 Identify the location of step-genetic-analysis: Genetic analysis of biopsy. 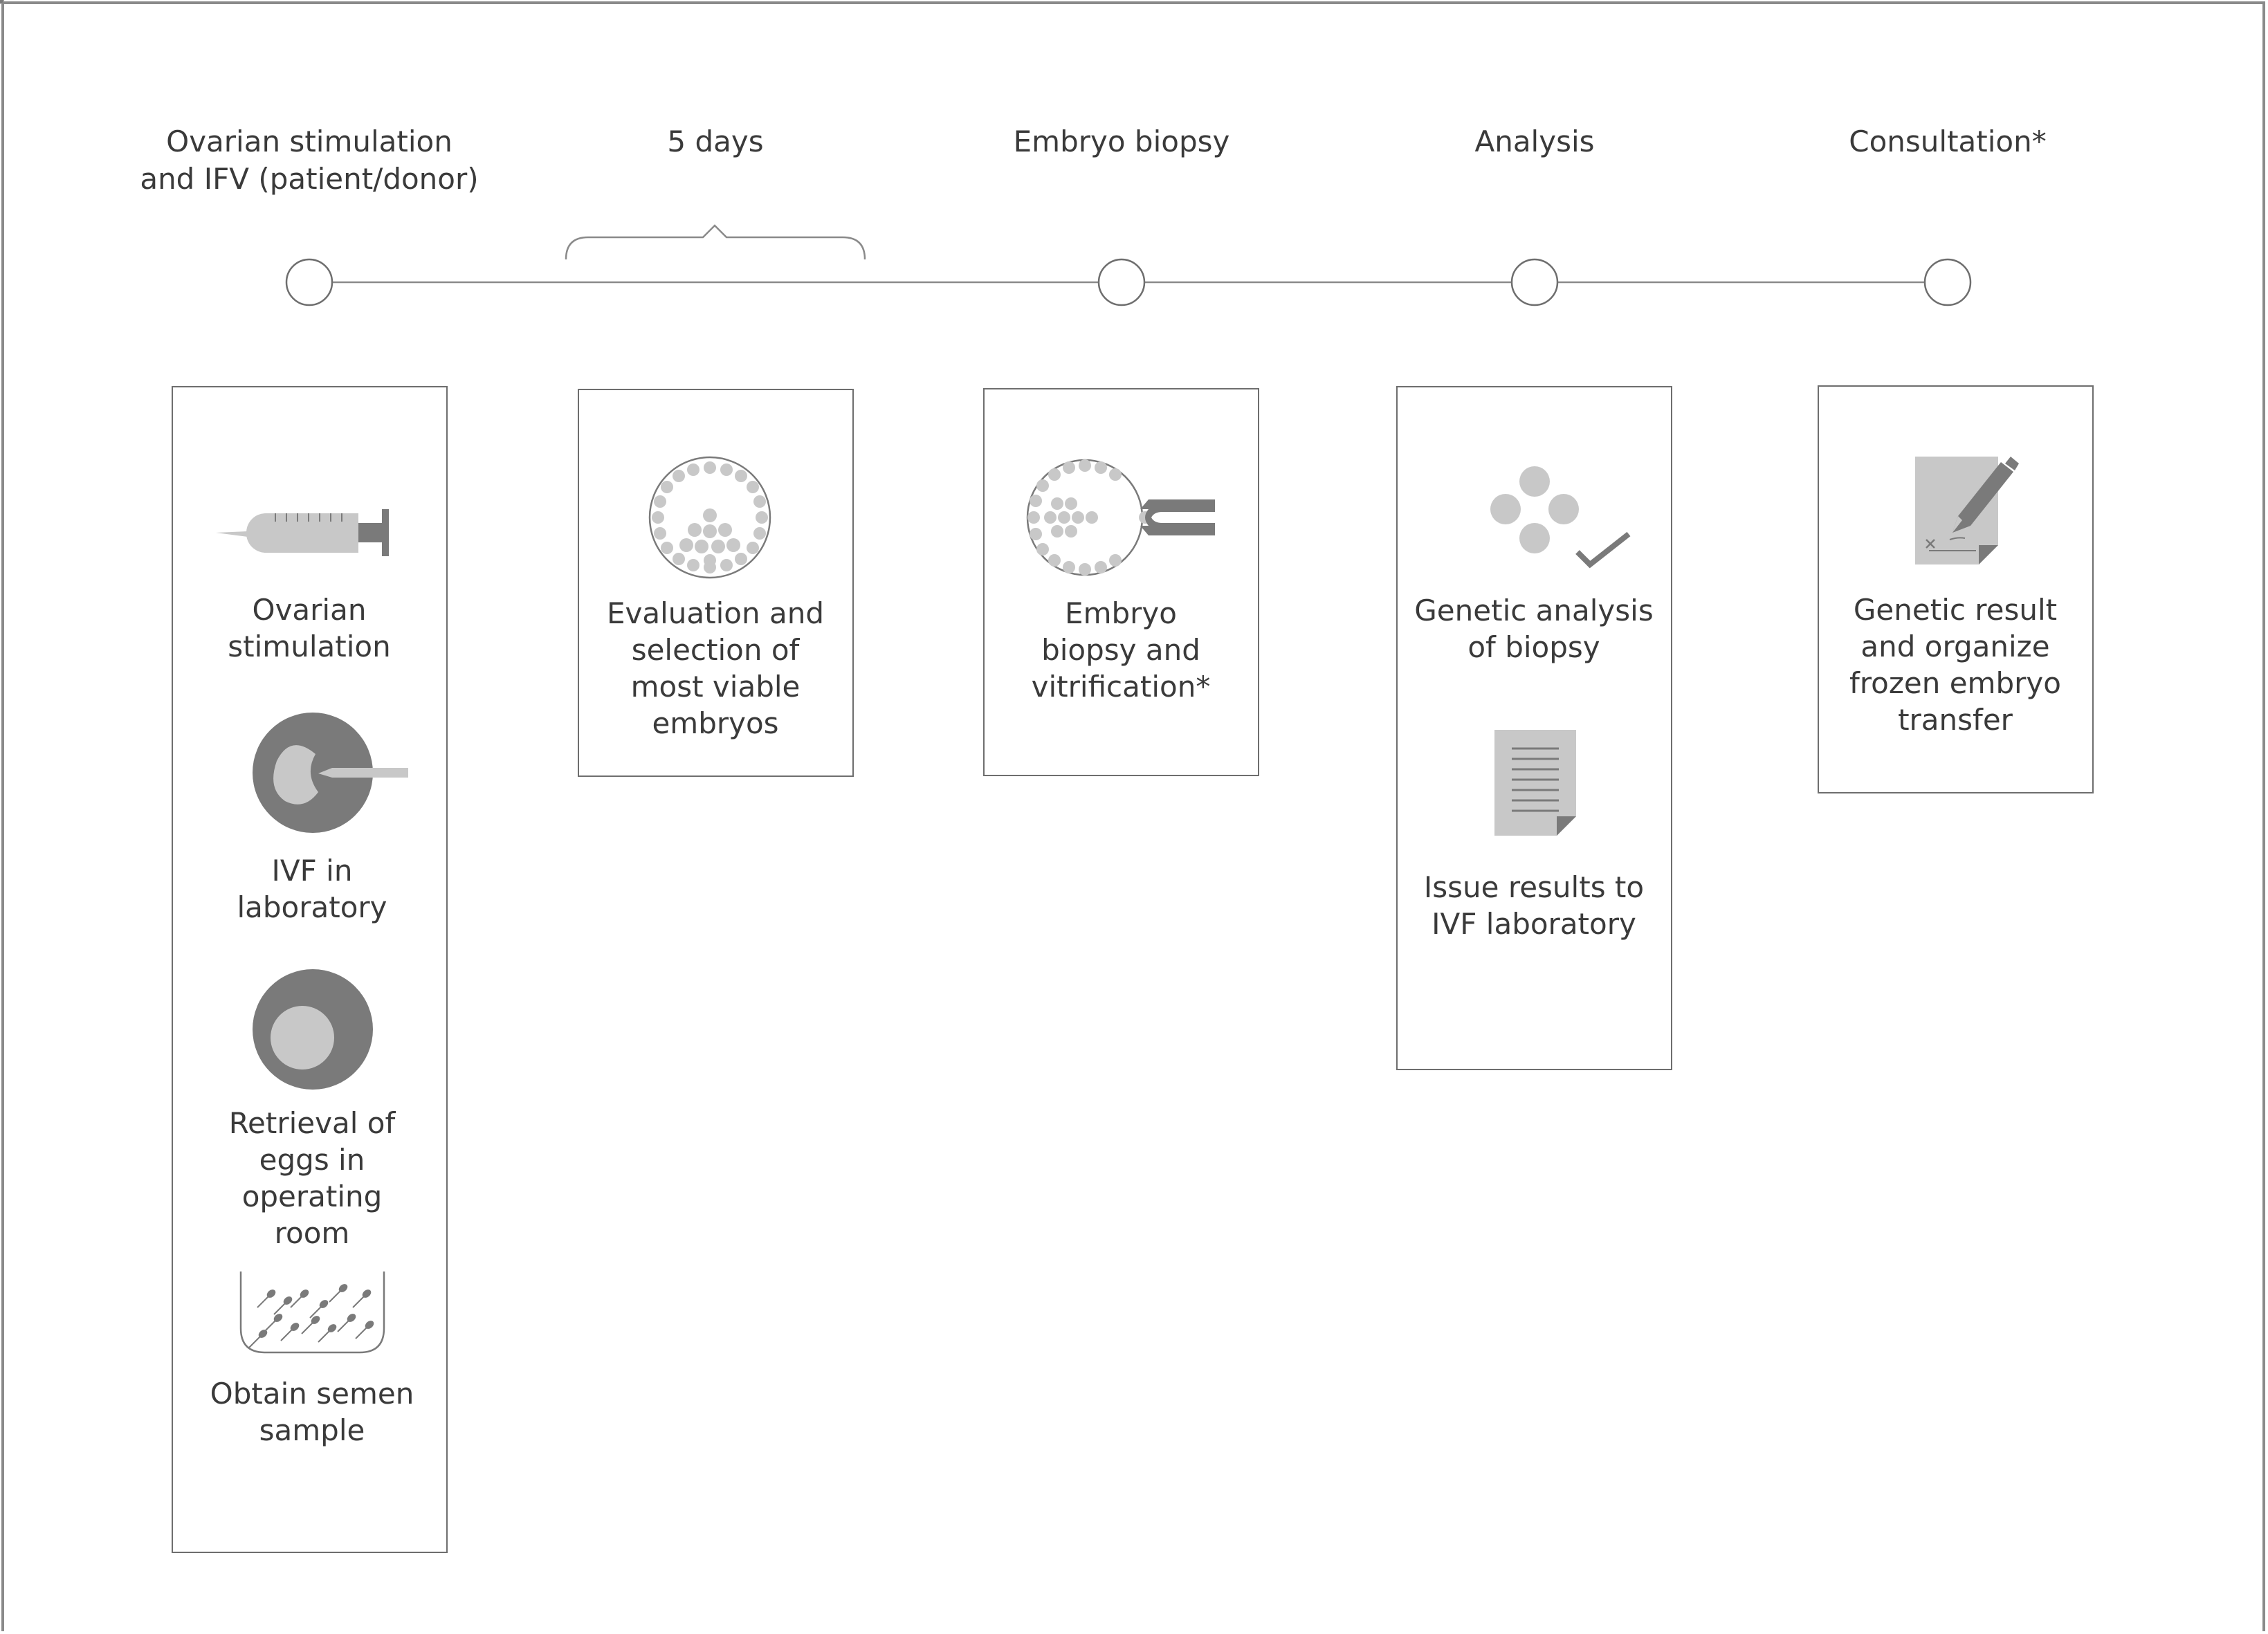
(1534, 629).